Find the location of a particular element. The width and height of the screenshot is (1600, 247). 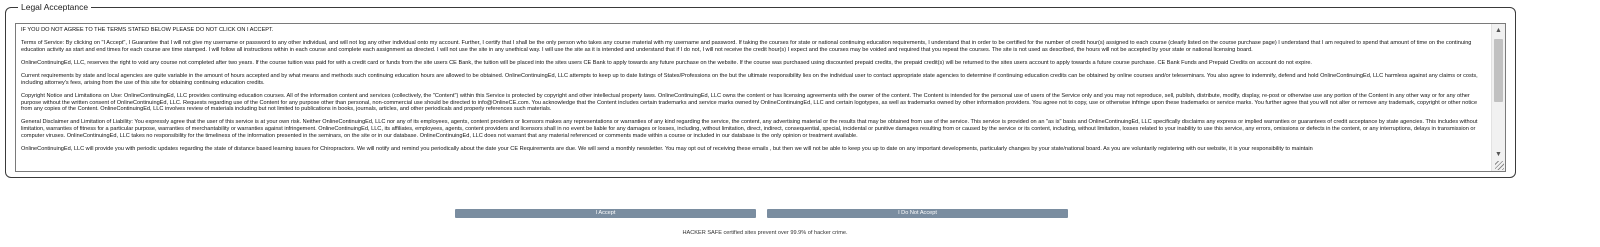

terms-scrollbar: ▲ ▼ is located at coordinates (1498, 97).